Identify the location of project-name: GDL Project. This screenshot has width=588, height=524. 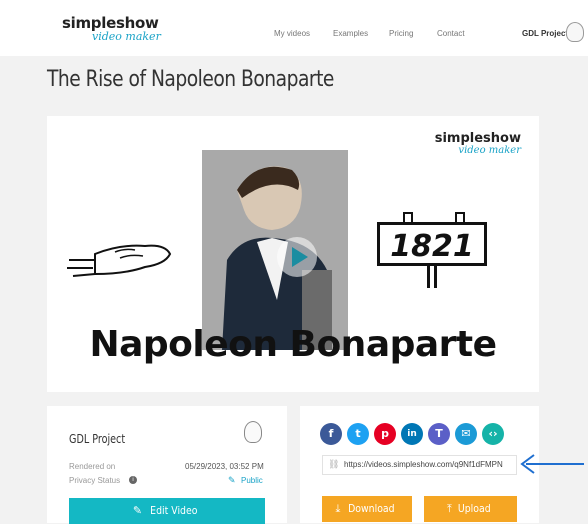
(545, 33).